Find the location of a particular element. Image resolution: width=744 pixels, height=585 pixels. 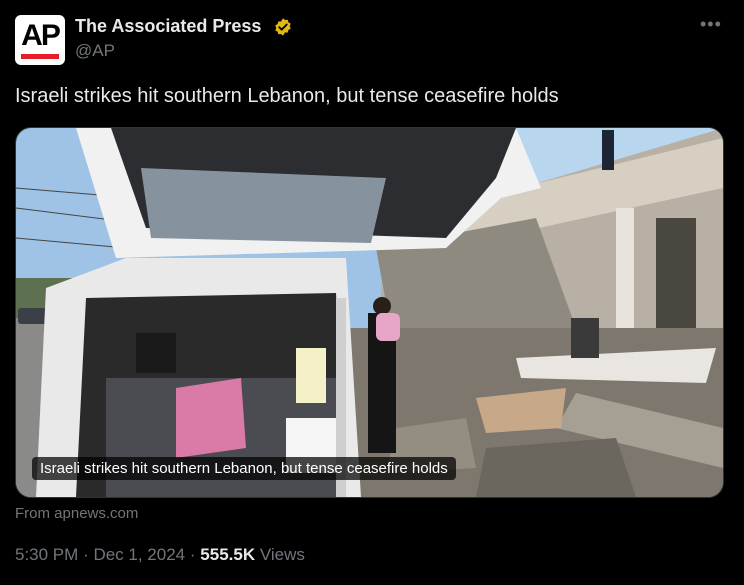

avatar-red-bar is located at coordinates (40, 56).